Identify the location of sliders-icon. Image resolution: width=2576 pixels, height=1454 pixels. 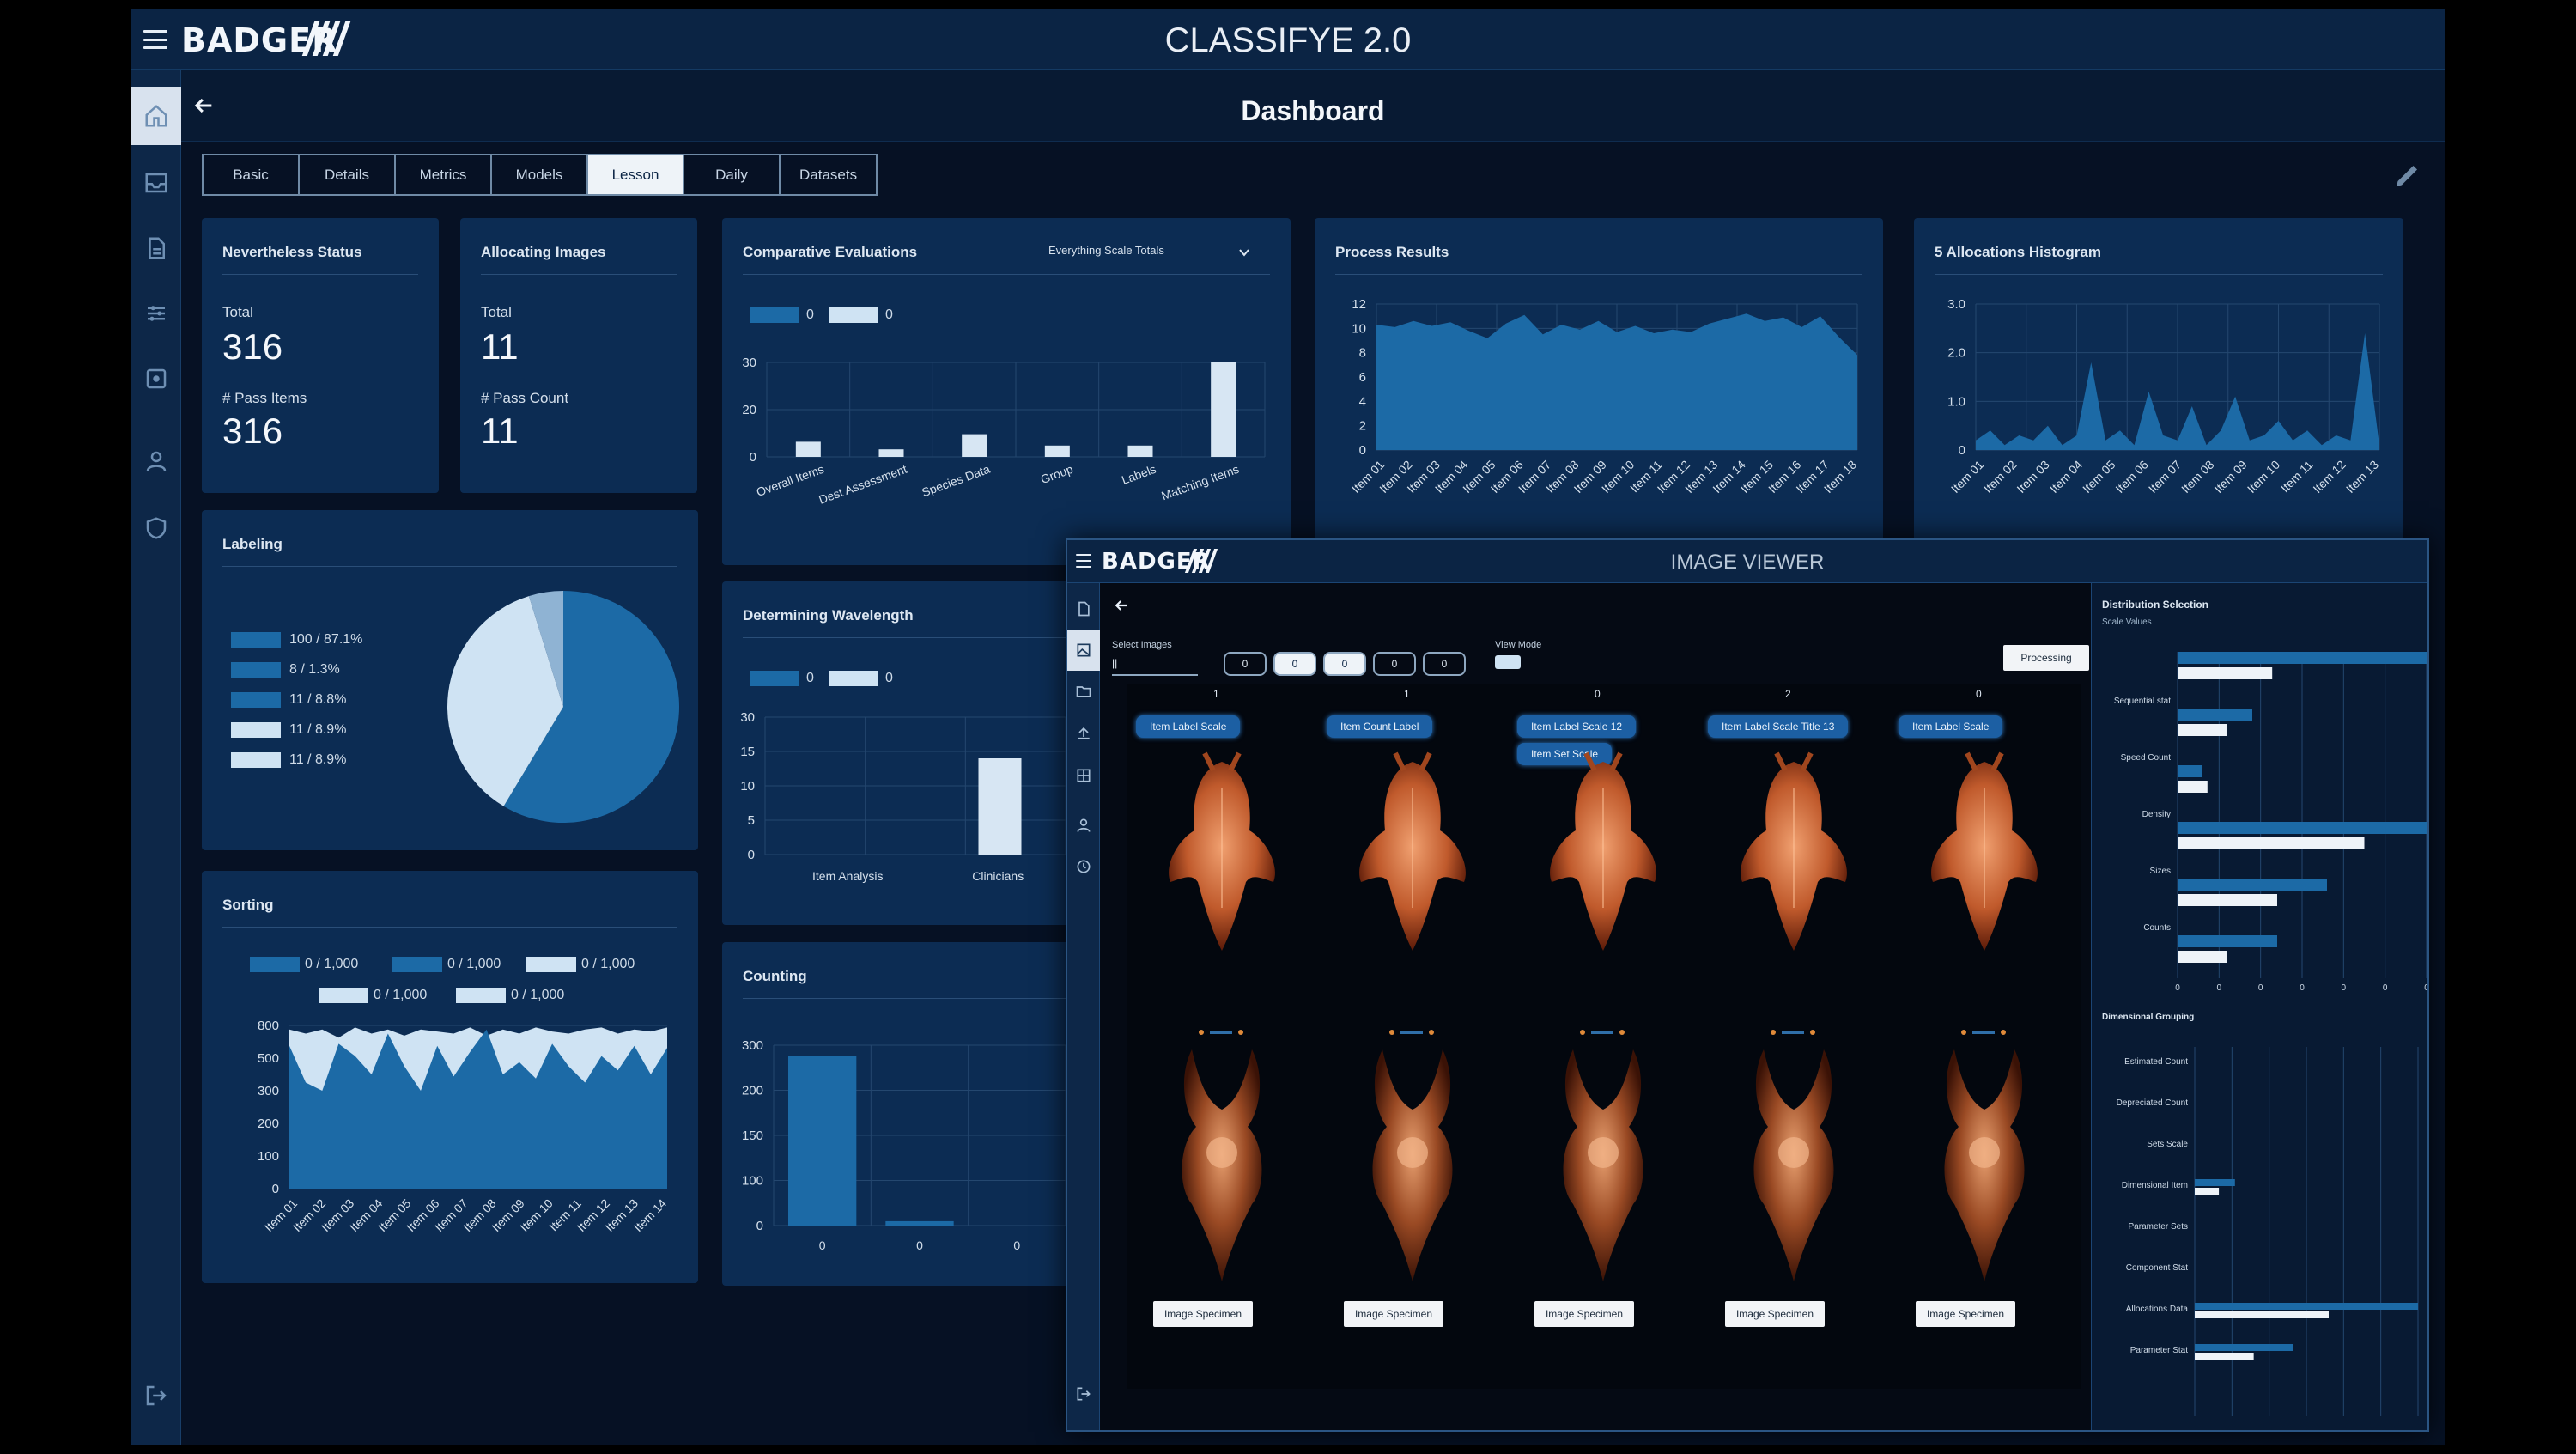
(156, 313).